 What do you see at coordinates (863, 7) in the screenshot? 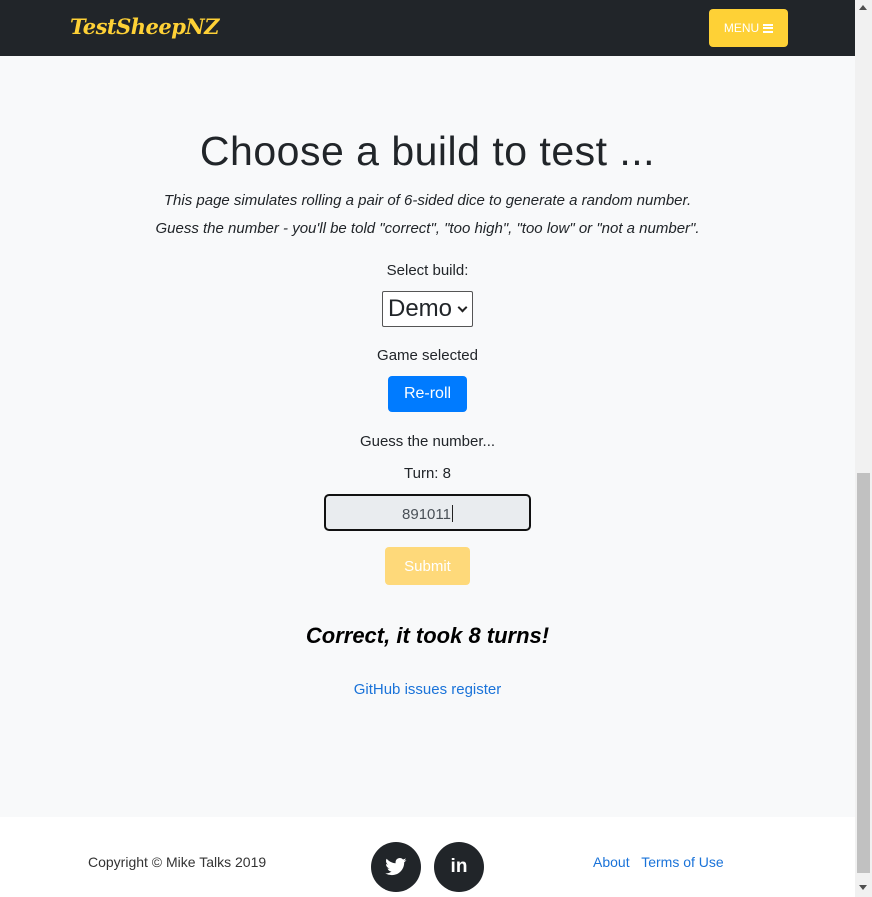
I see `scroll-up-arrow-icon` at bounding box center [863, 7].